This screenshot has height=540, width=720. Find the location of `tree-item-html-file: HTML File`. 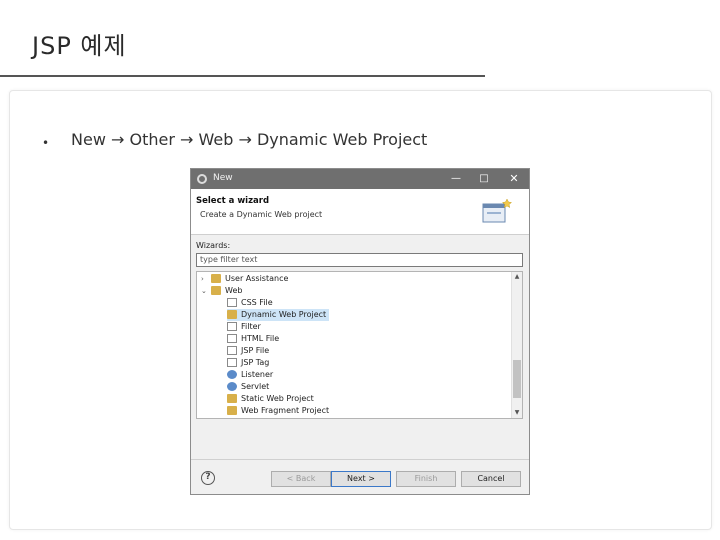

tree-item-html-file: HTML File is located at coordinates (253, 339).